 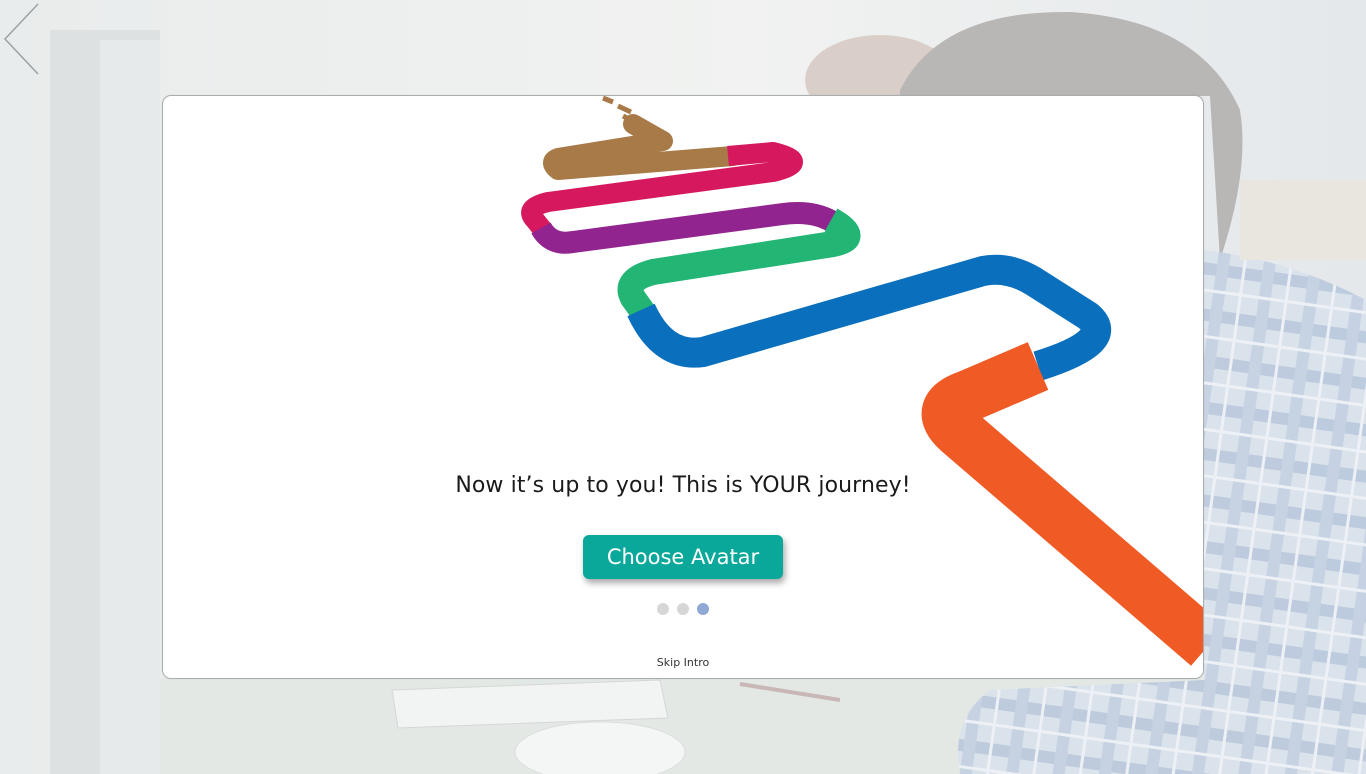 I want to click on slide-pagination, so click(x=683, y=609).